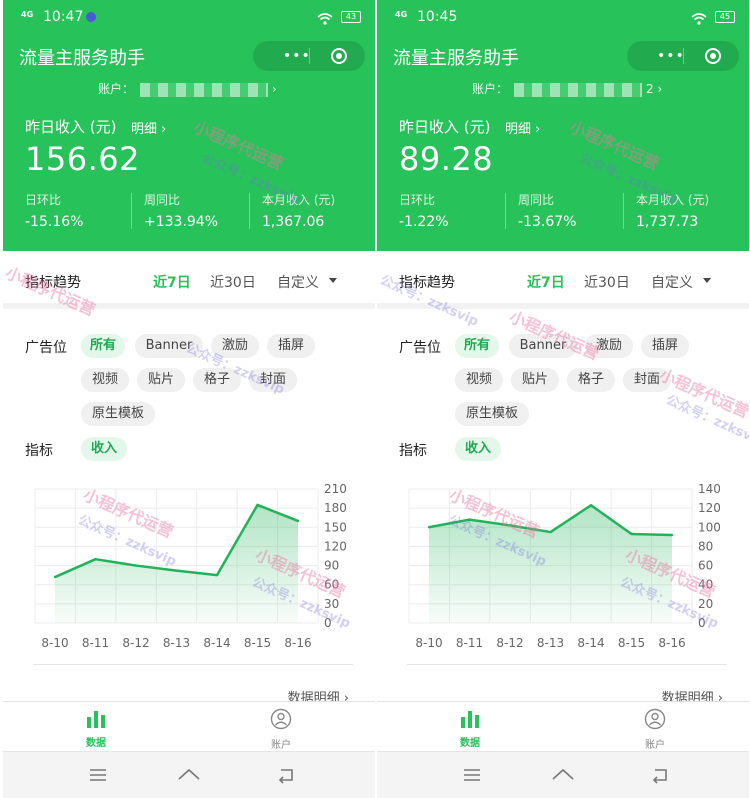  Describe the element at coordinates (181, 222) in the screenshot. I see `stat-value: +133.94%` at that location.